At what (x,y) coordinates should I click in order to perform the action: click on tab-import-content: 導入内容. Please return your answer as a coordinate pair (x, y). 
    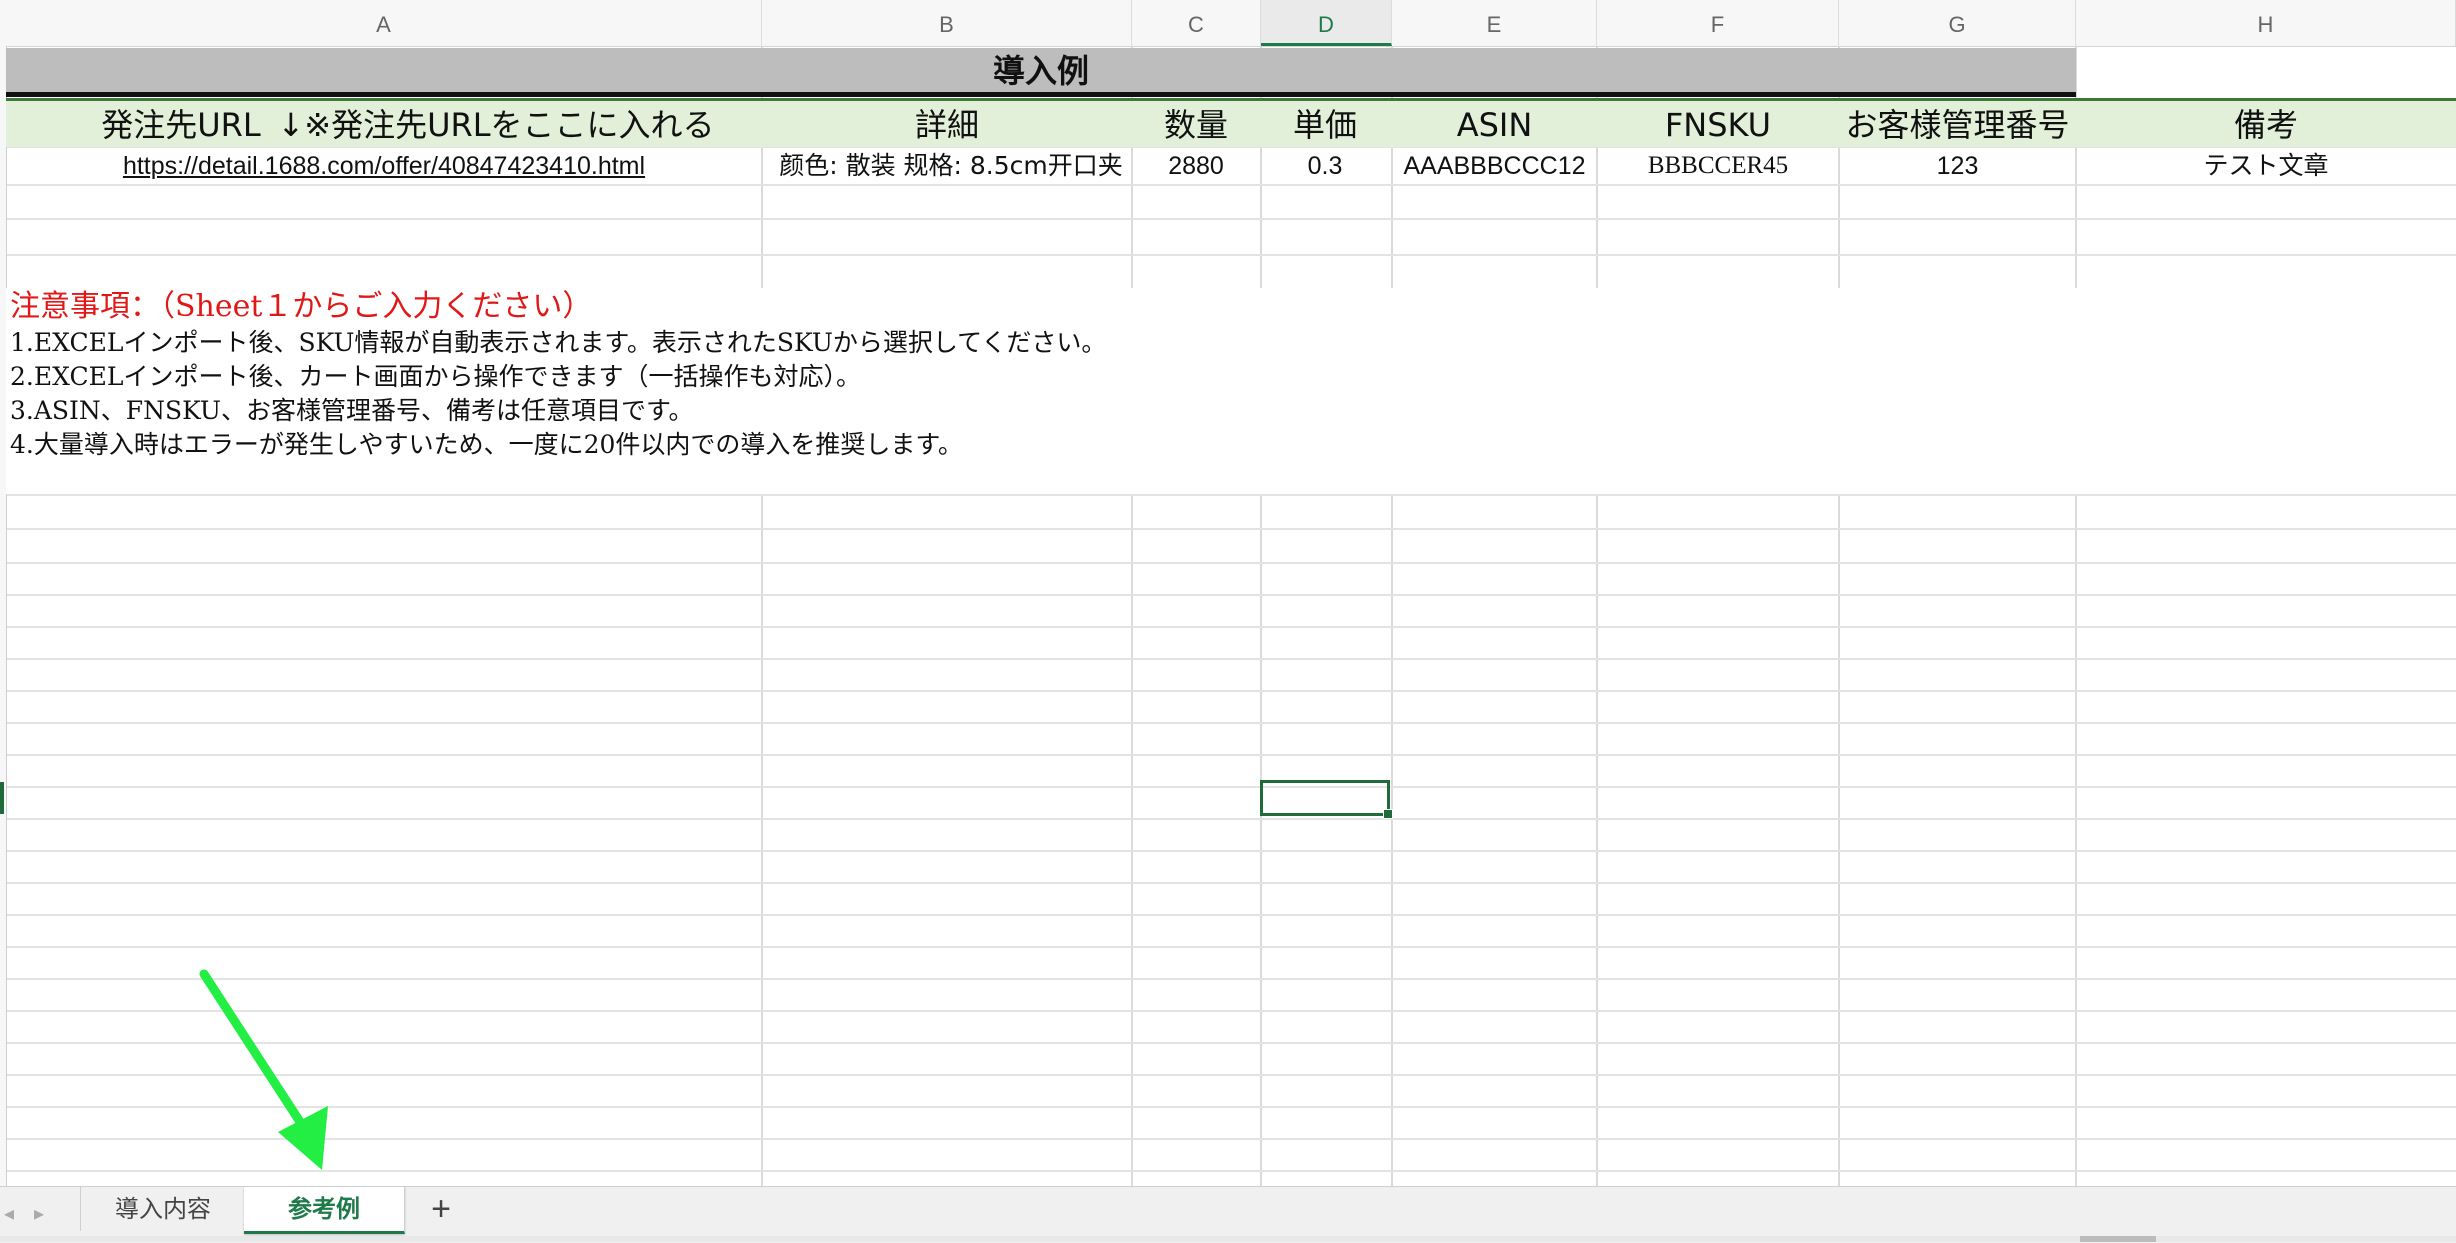
    Looking at the image, I should click on (163, 1209).